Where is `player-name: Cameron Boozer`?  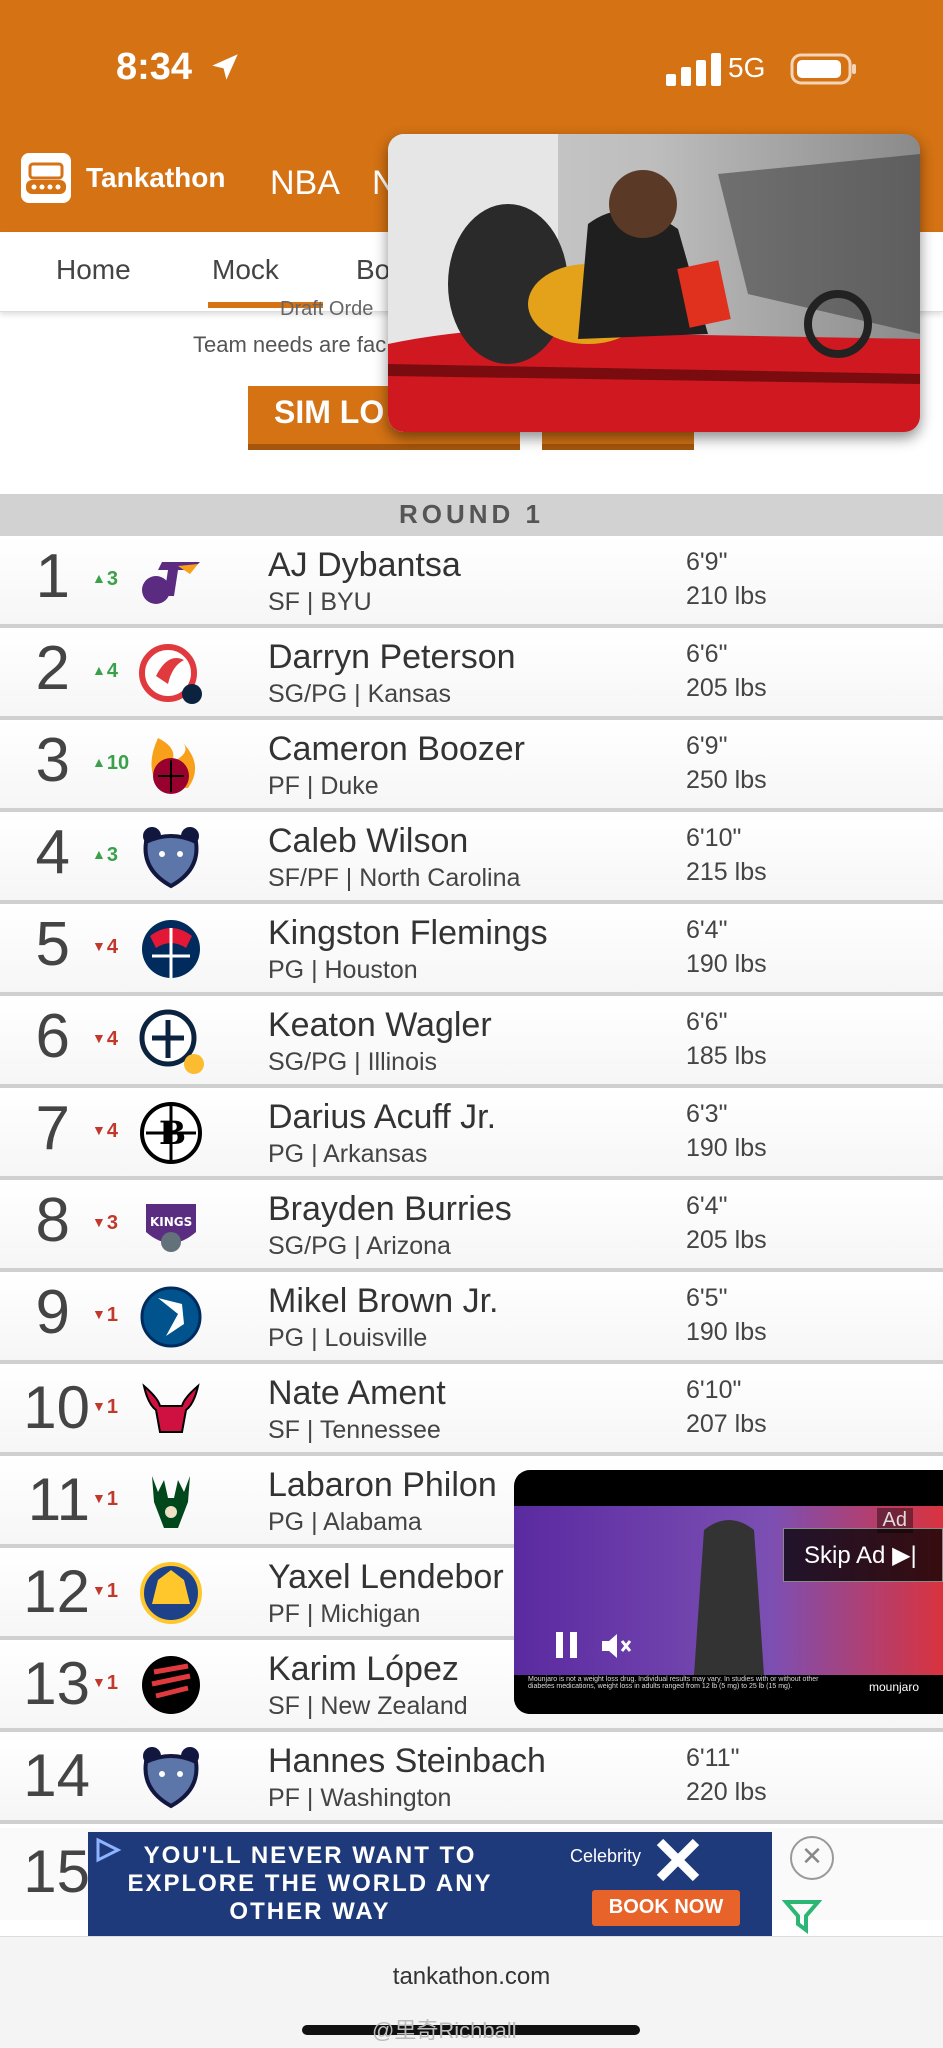 player-name: Cameron Boozer is located at coordinates (396, 749).